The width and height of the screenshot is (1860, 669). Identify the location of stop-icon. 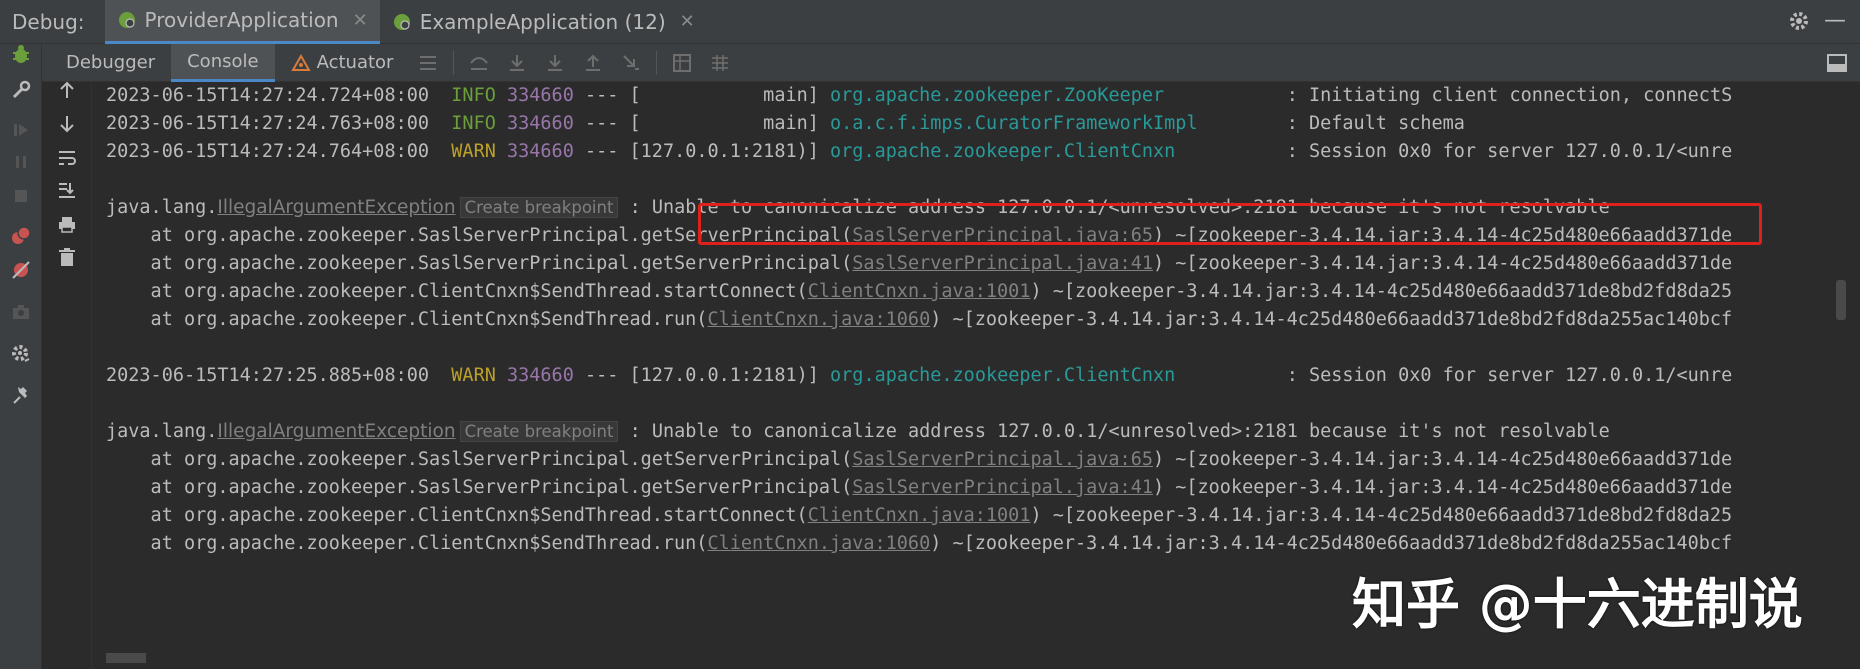
(21, 196).